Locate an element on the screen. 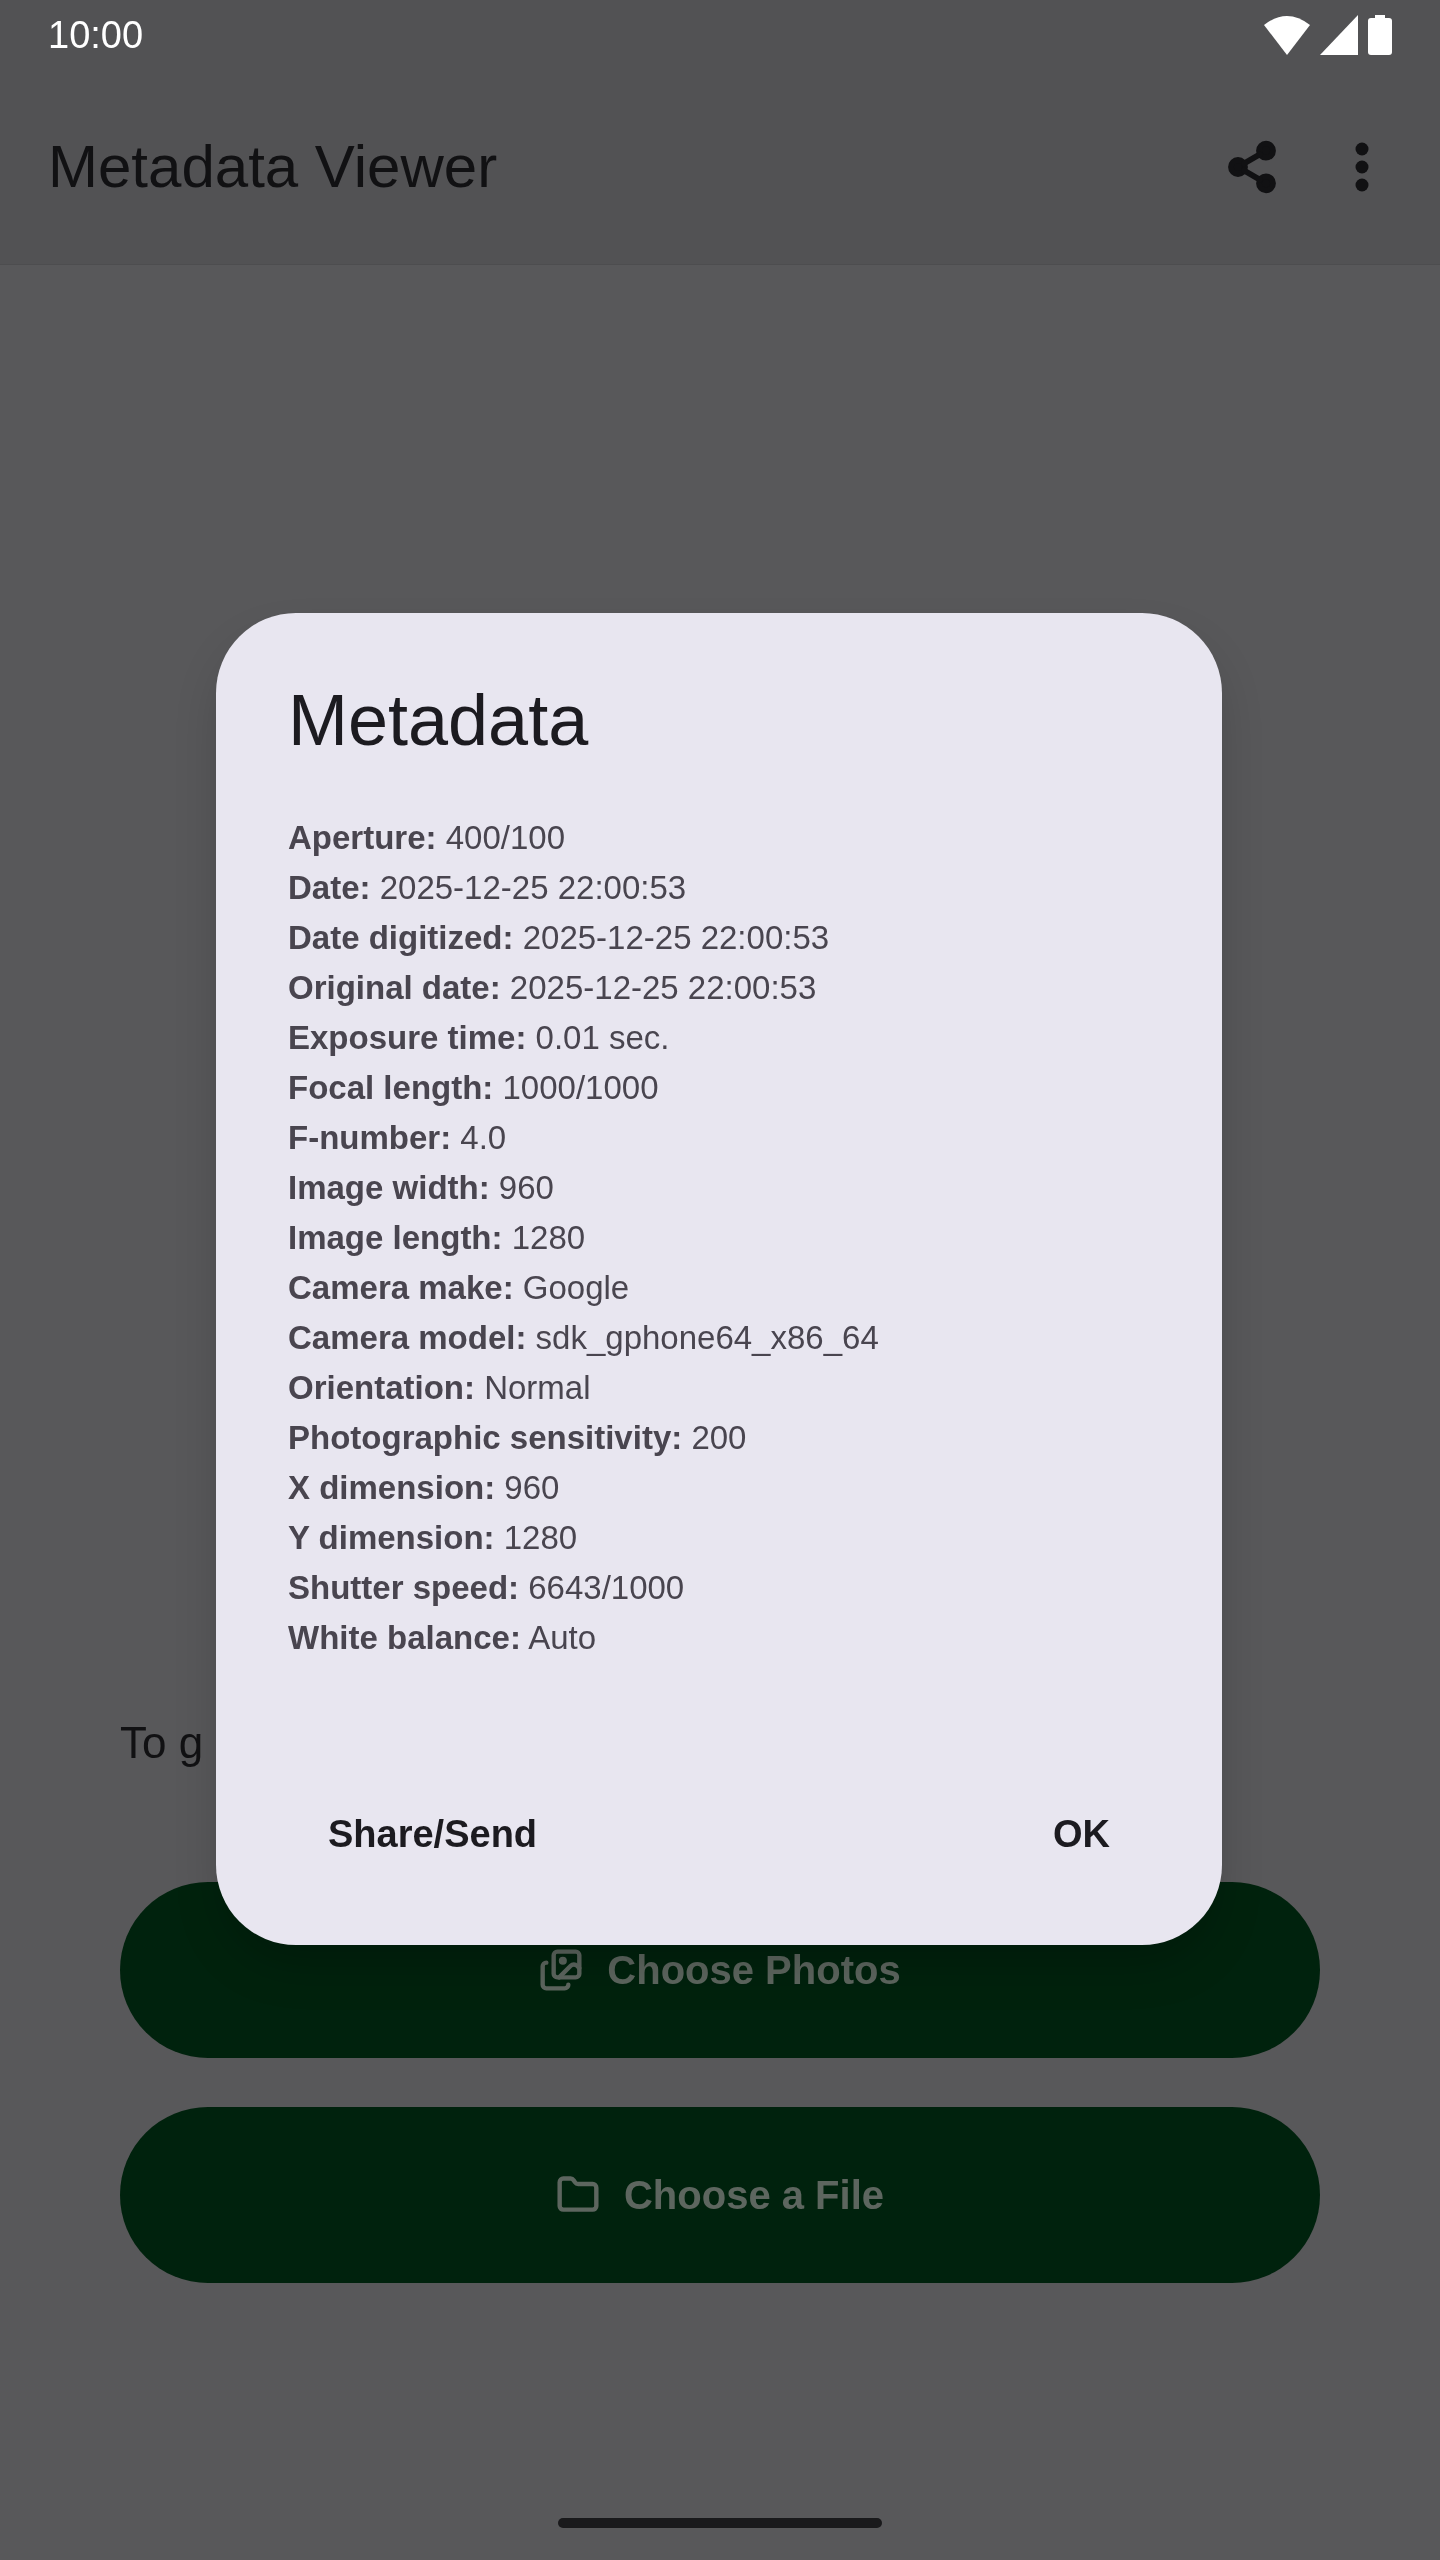 This screenshot has height=2560, width=1440. intro-text: To g is located at coordinates (162, 1743).